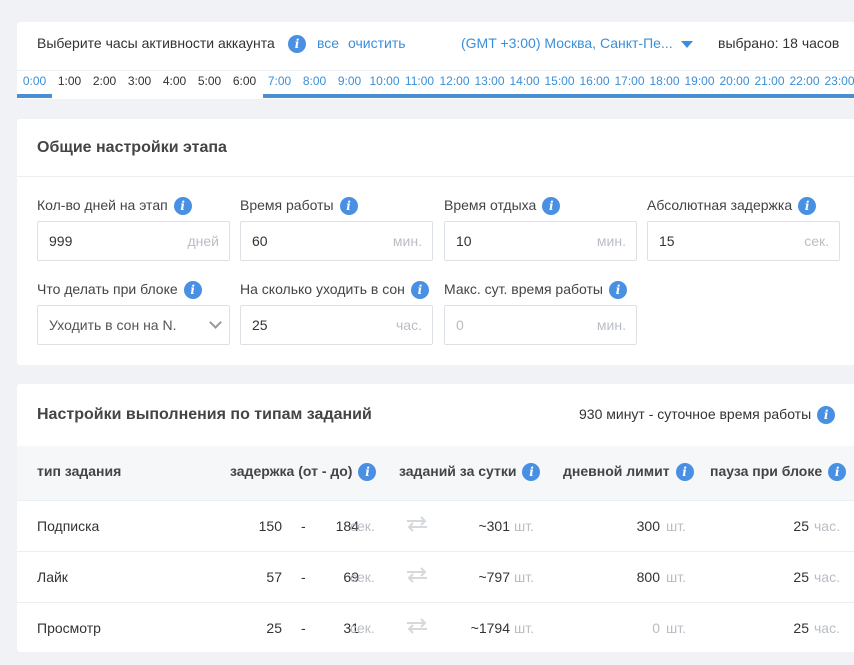 The image size is (854, 665). What do you see at coordinates (611, 241) in the screenshot?
I see `rest-time-unit: мин.` at bounding box center [611, 241].